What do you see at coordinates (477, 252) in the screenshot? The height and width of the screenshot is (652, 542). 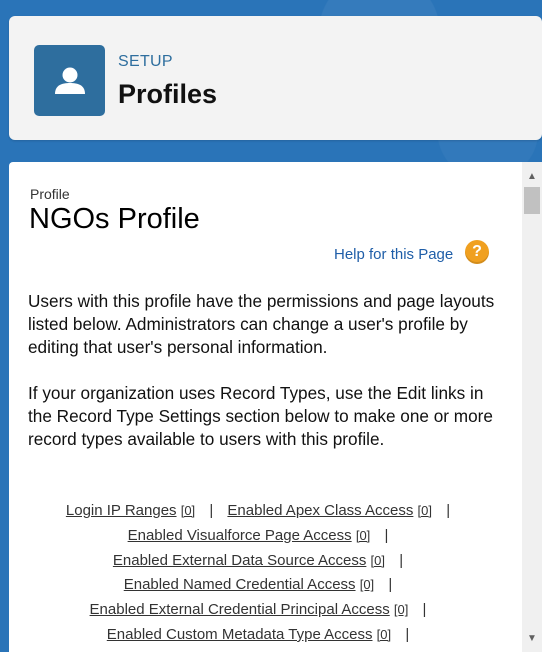 I see `help-icon: ?` at bounding box center [477, 252].